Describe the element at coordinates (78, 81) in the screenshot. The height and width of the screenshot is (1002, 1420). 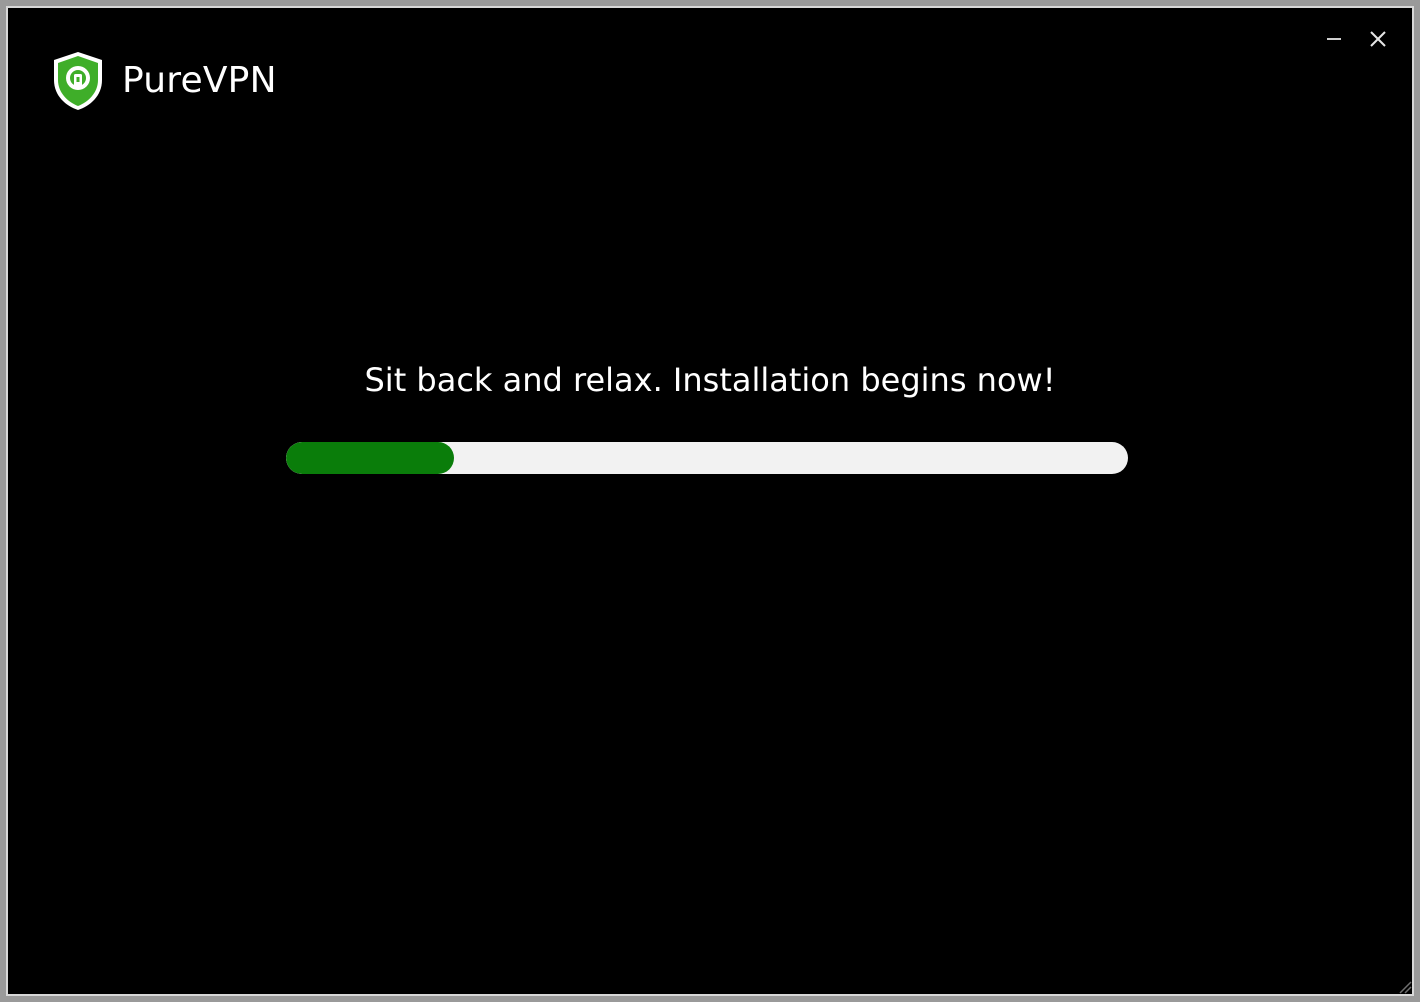
I see `purevpn-shield-icon` at that location.